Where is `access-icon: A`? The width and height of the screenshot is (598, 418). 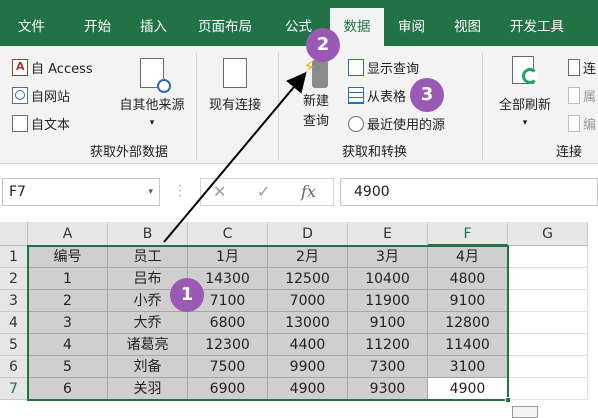
access-icon: A is located at coordinates (20, 67).